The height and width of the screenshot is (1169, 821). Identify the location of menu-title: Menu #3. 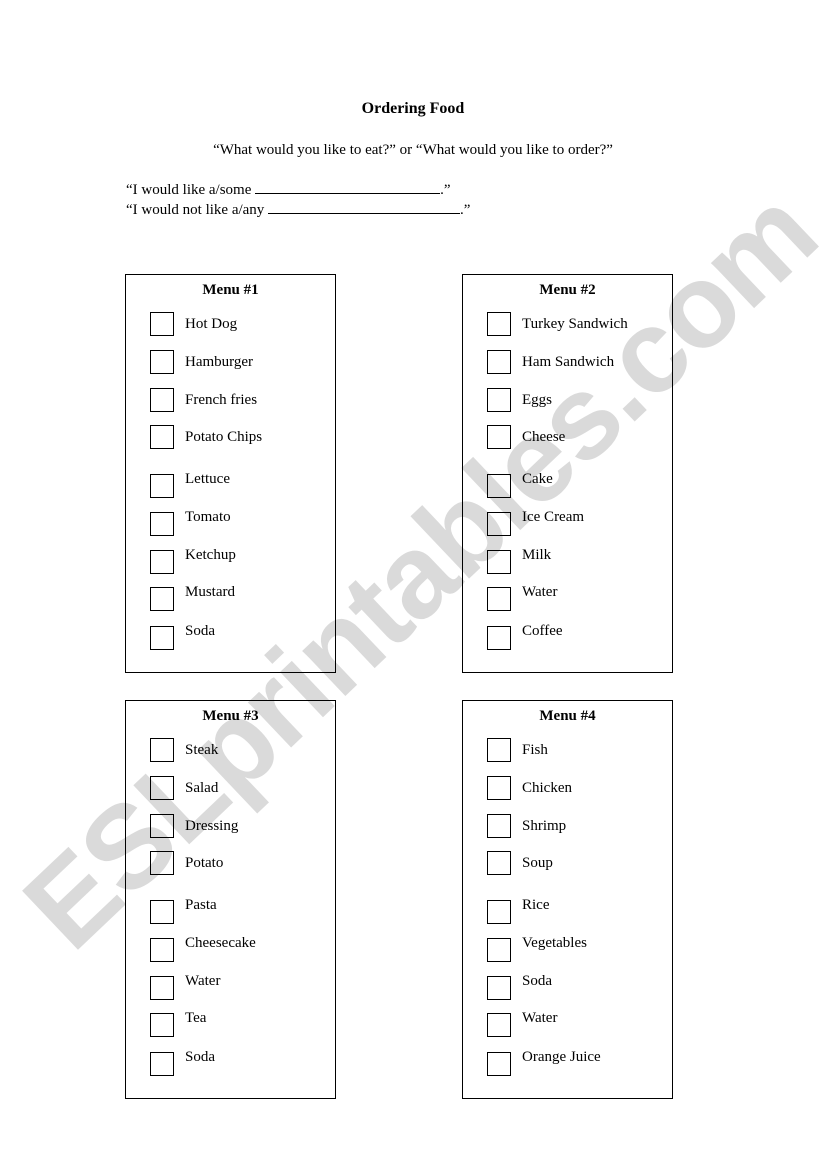
(230, 716).